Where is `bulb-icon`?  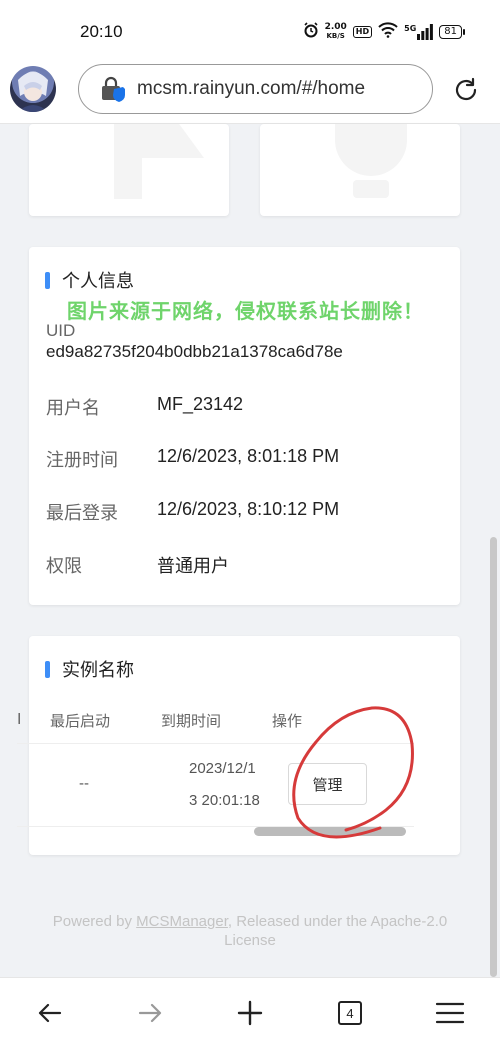
bulb-icon is located at coordinates (371, 150).